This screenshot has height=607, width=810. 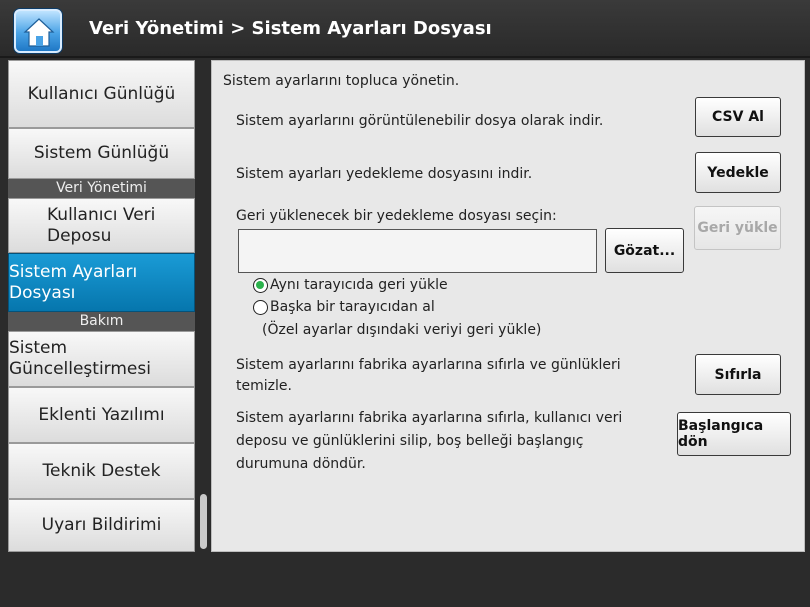 What do you see at coordinates (417, 251) in the screenshot?
I see `backup-file-field` at bounding box center [417, 251].